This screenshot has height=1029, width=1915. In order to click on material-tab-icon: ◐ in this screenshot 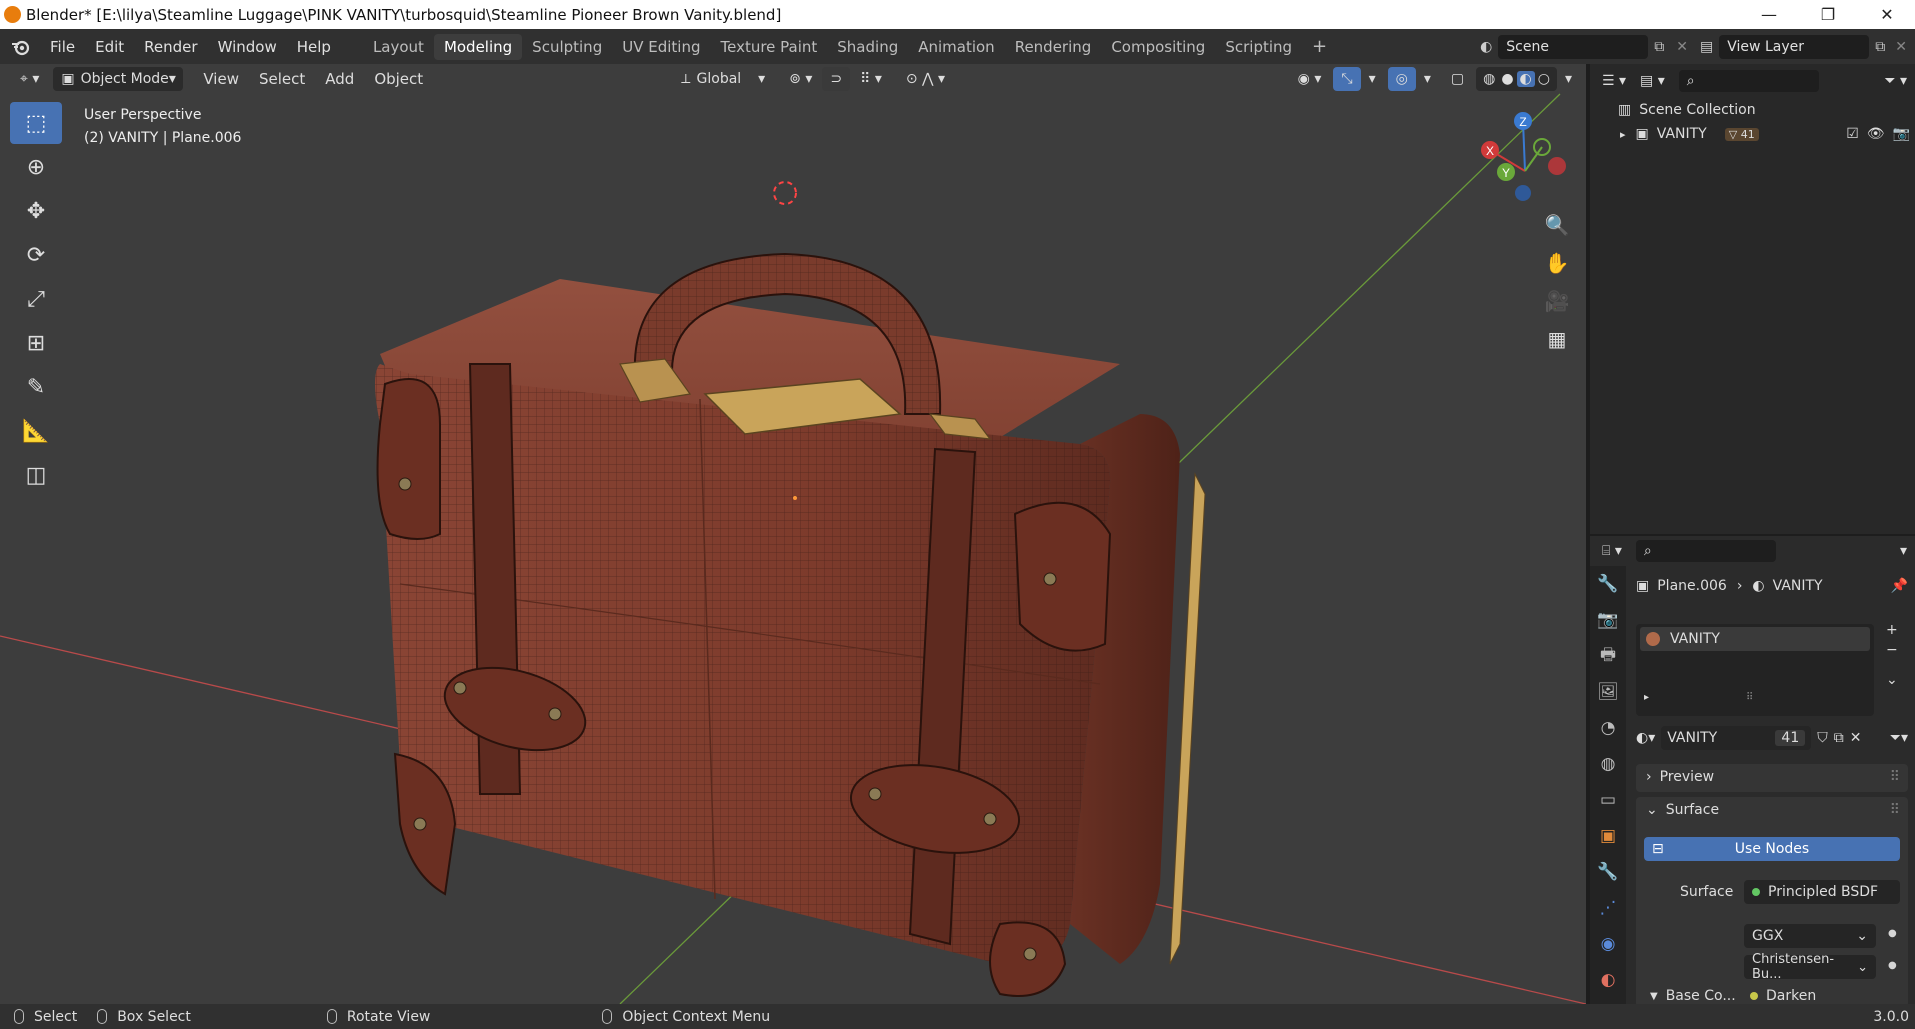, I will do `click(1608, 980)`.